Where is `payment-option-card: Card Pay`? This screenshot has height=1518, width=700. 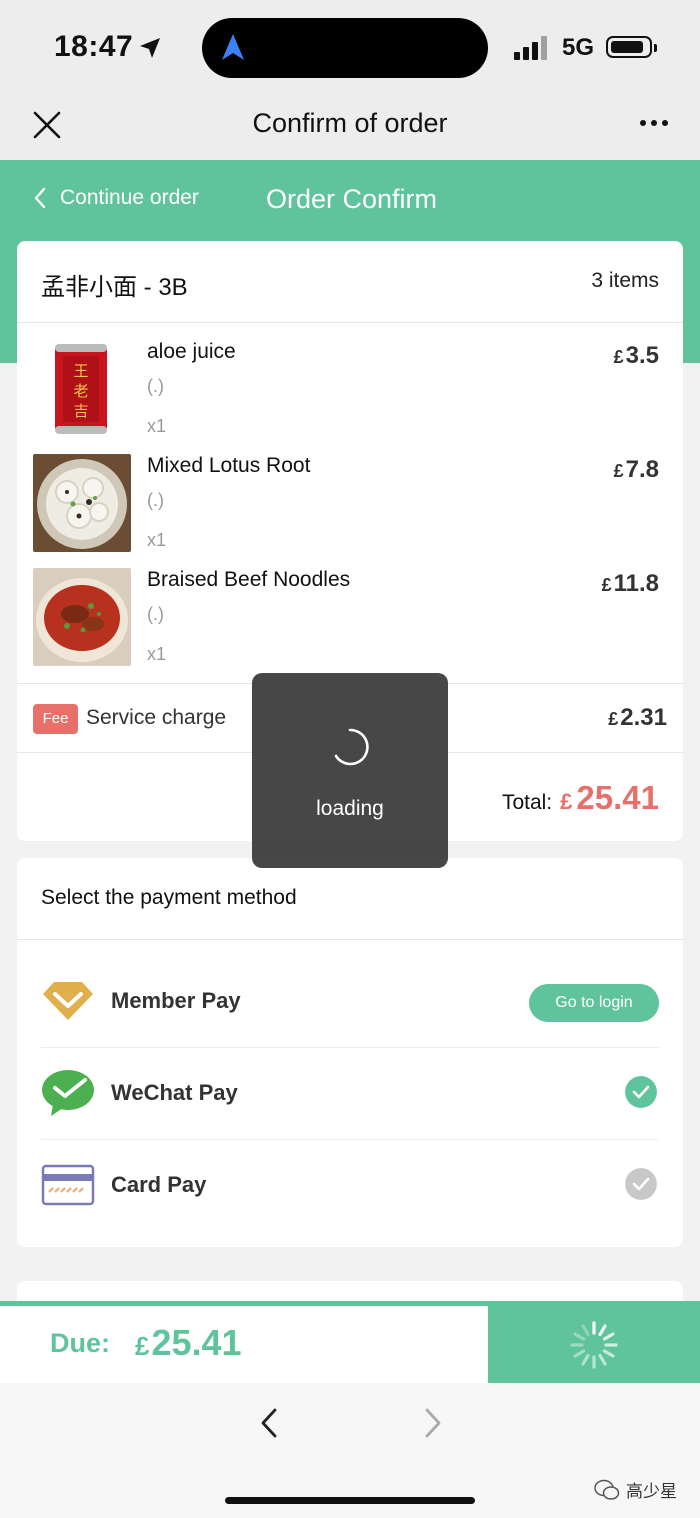
payment-option-card: Card Pay is located at coordinates (350, 1186).